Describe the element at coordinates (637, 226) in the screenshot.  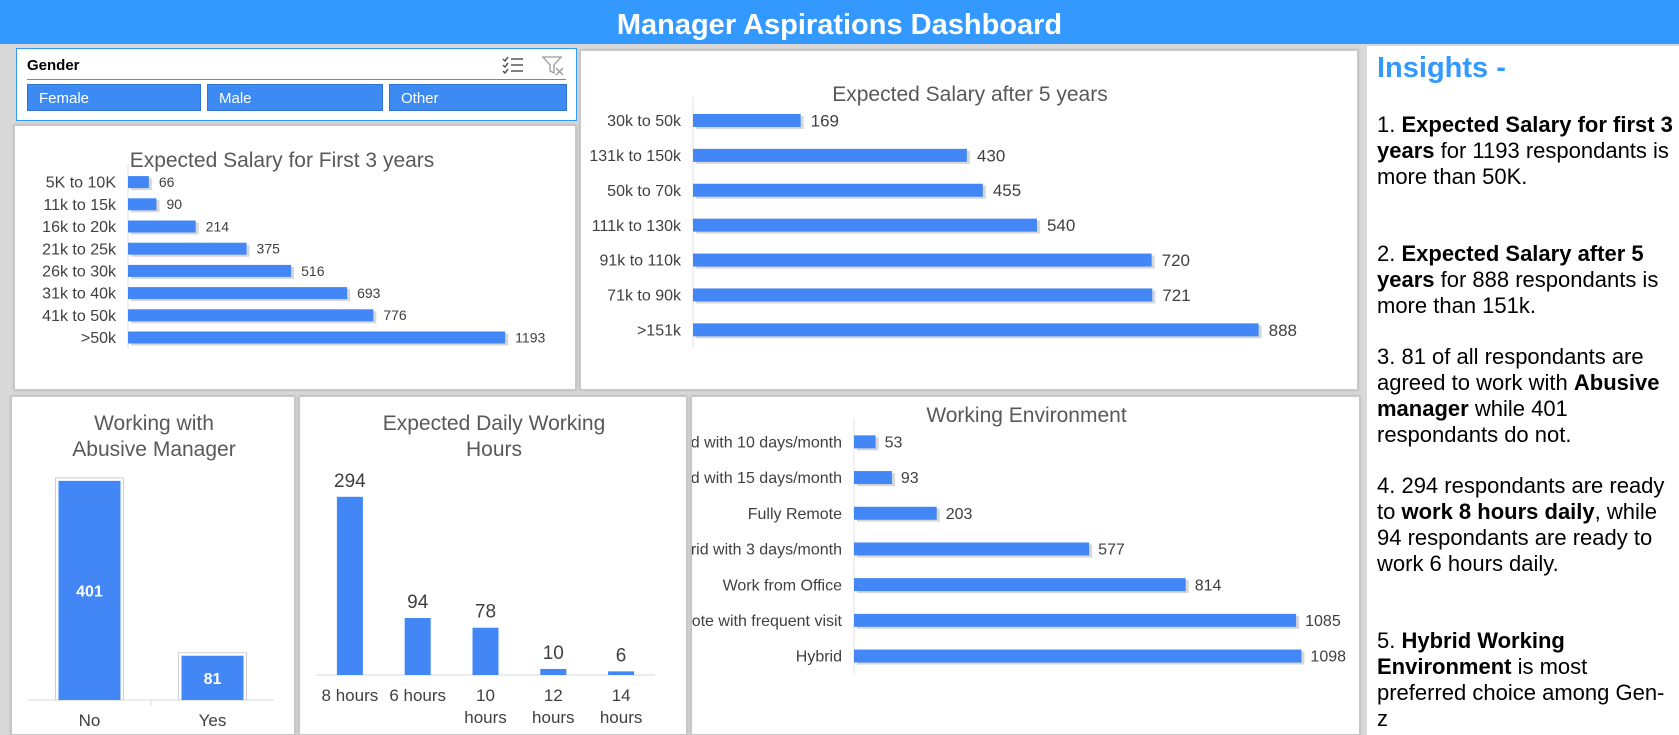
I see `category-label-111k-to-130k: 111k to 130k` at that location.